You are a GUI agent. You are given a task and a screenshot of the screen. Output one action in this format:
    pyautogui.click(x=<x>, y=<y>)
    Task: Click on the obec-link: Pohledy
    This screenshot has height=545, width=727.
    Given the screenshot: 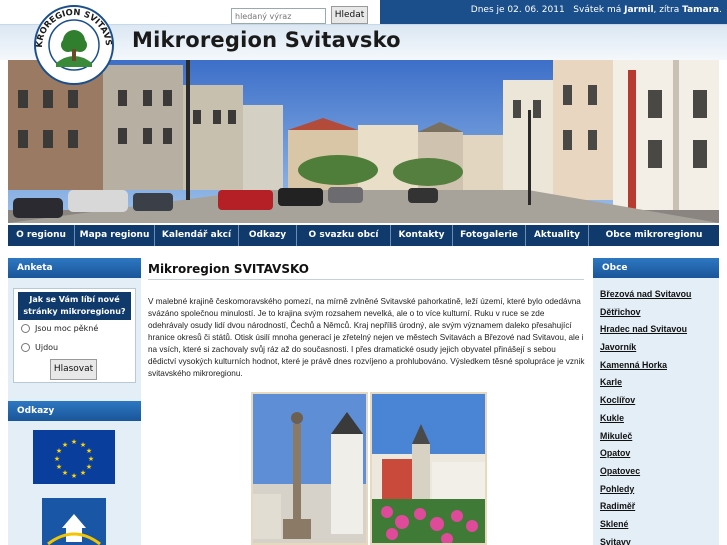 What is the action you would take?
    pyautogui.click(x=659, y=493)
    